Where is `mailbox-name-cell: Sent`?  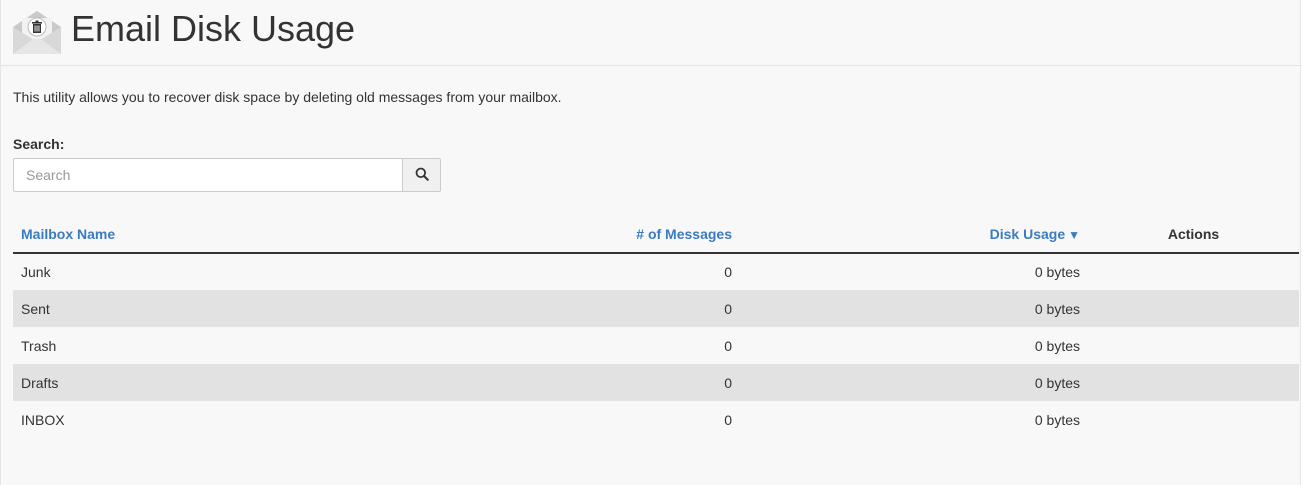 mailbox-name-cell: Sent is located at coordinates (203, 308).